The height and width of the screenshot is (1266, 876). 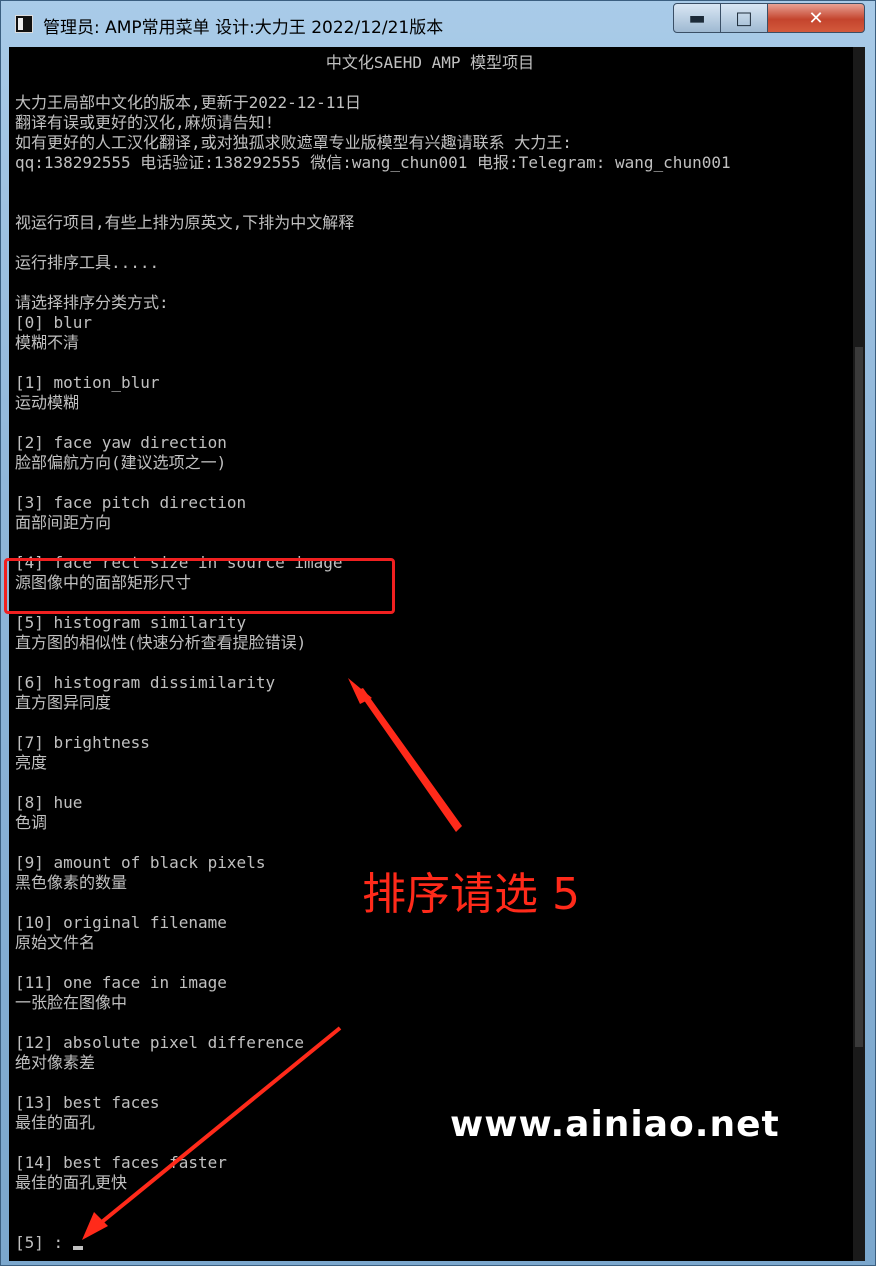 What do you see at coordinates (31, 822) in the screenshot?
I see `console-line: 色调` at bounding box center [31, 822].